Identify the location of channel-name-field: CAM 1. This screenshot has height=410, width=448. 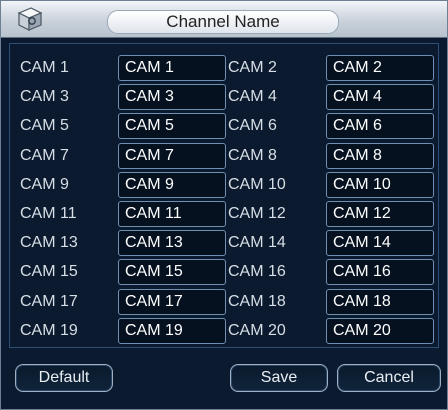
(172, 68).